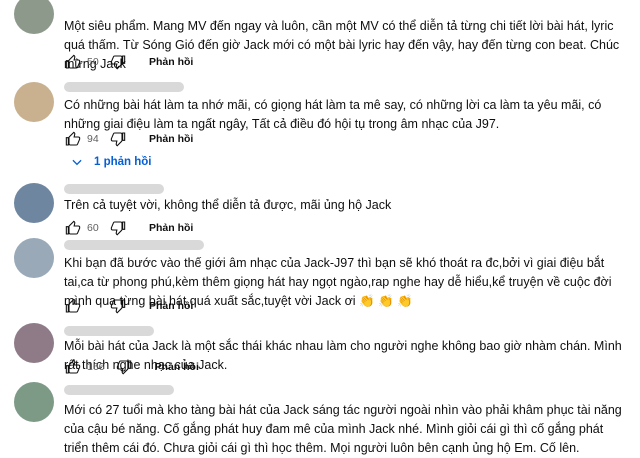  What do you see at coordinates (96, 367) in the screenshot?
I see `like-count: 166` at bounding box center [96, 367].